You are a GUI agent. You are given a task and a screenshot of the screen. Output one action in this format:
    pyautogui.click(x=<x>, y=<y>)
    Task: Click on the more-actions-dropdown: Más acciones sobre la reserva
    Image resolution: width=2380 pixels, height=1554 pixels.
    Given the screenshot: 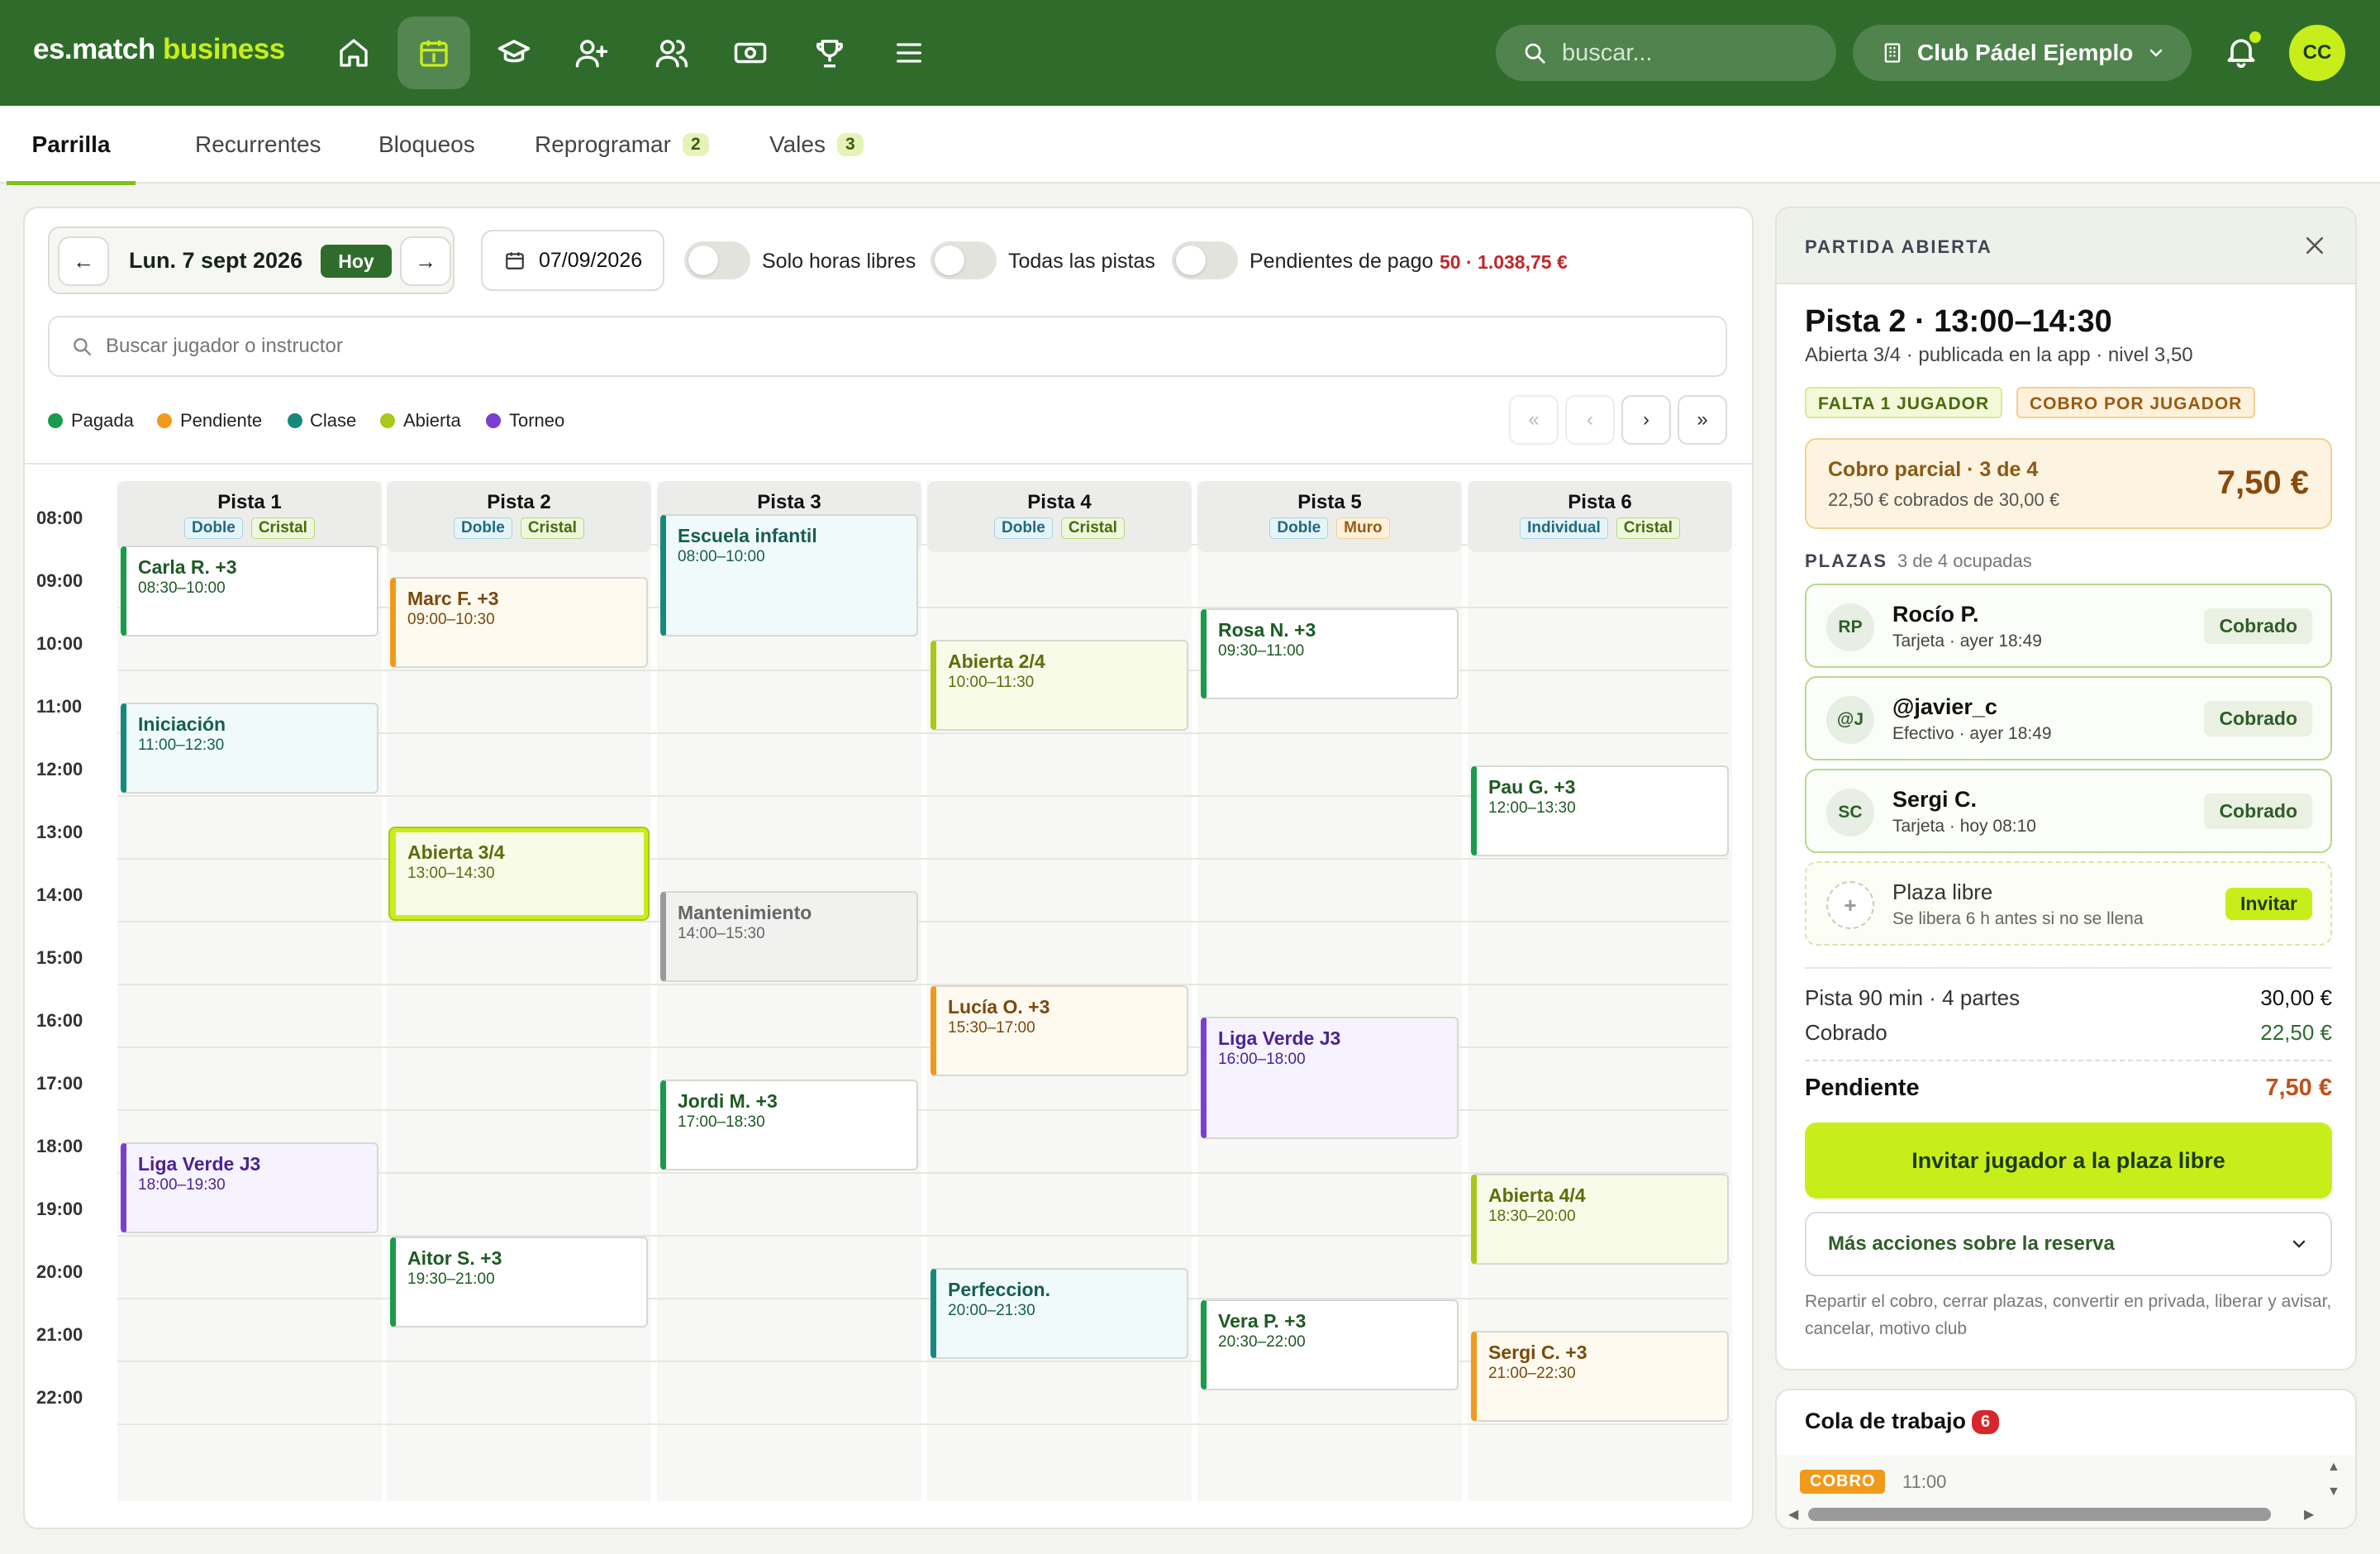 What is the action you would take?
    pyautogui.click(x=2068, y=1244)
    